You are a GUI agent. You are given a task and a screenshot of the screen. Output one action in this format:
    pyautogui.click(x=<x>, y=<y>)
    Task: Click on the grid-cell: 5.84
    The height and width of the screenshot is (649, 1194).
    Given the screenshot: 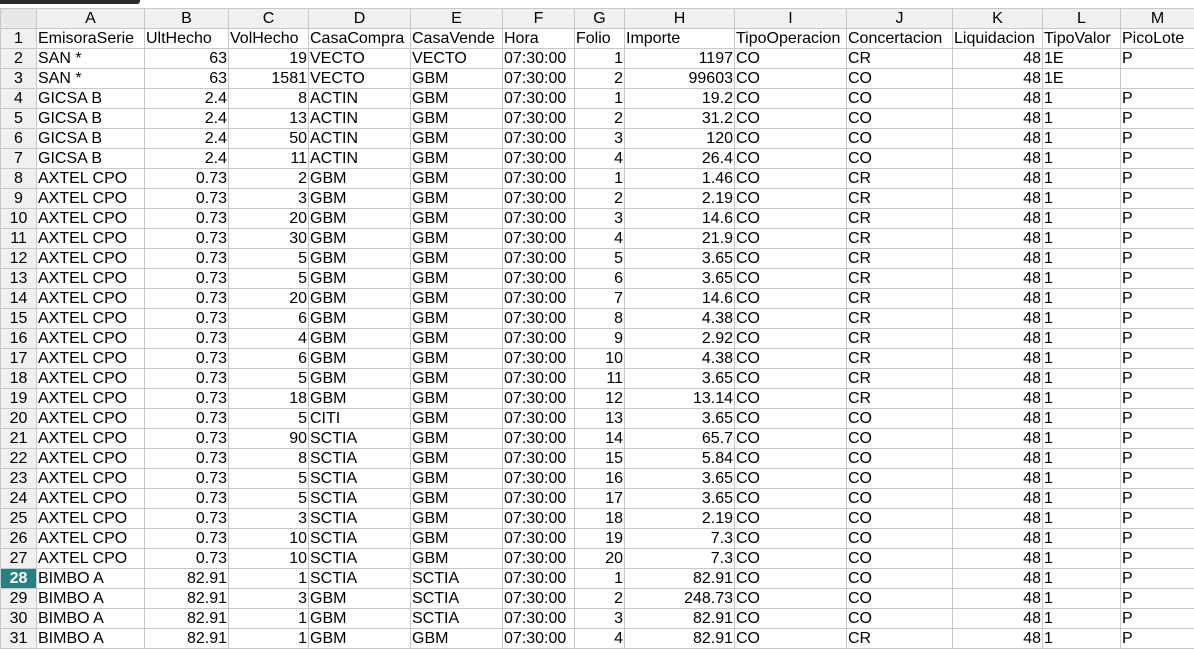 What is the action you would take?
    pyautogui.click(x=680, y=459)
    